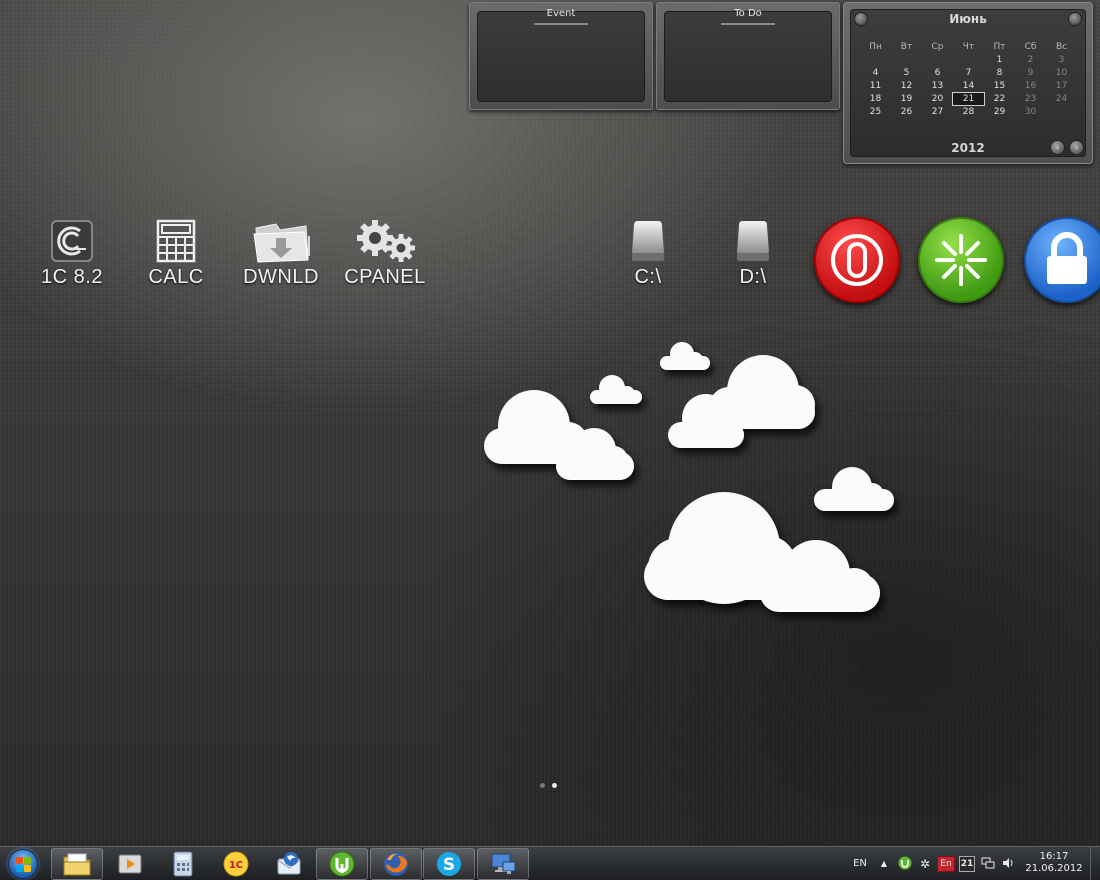  I want to click on calendar-day: 25, so click(875, 112).